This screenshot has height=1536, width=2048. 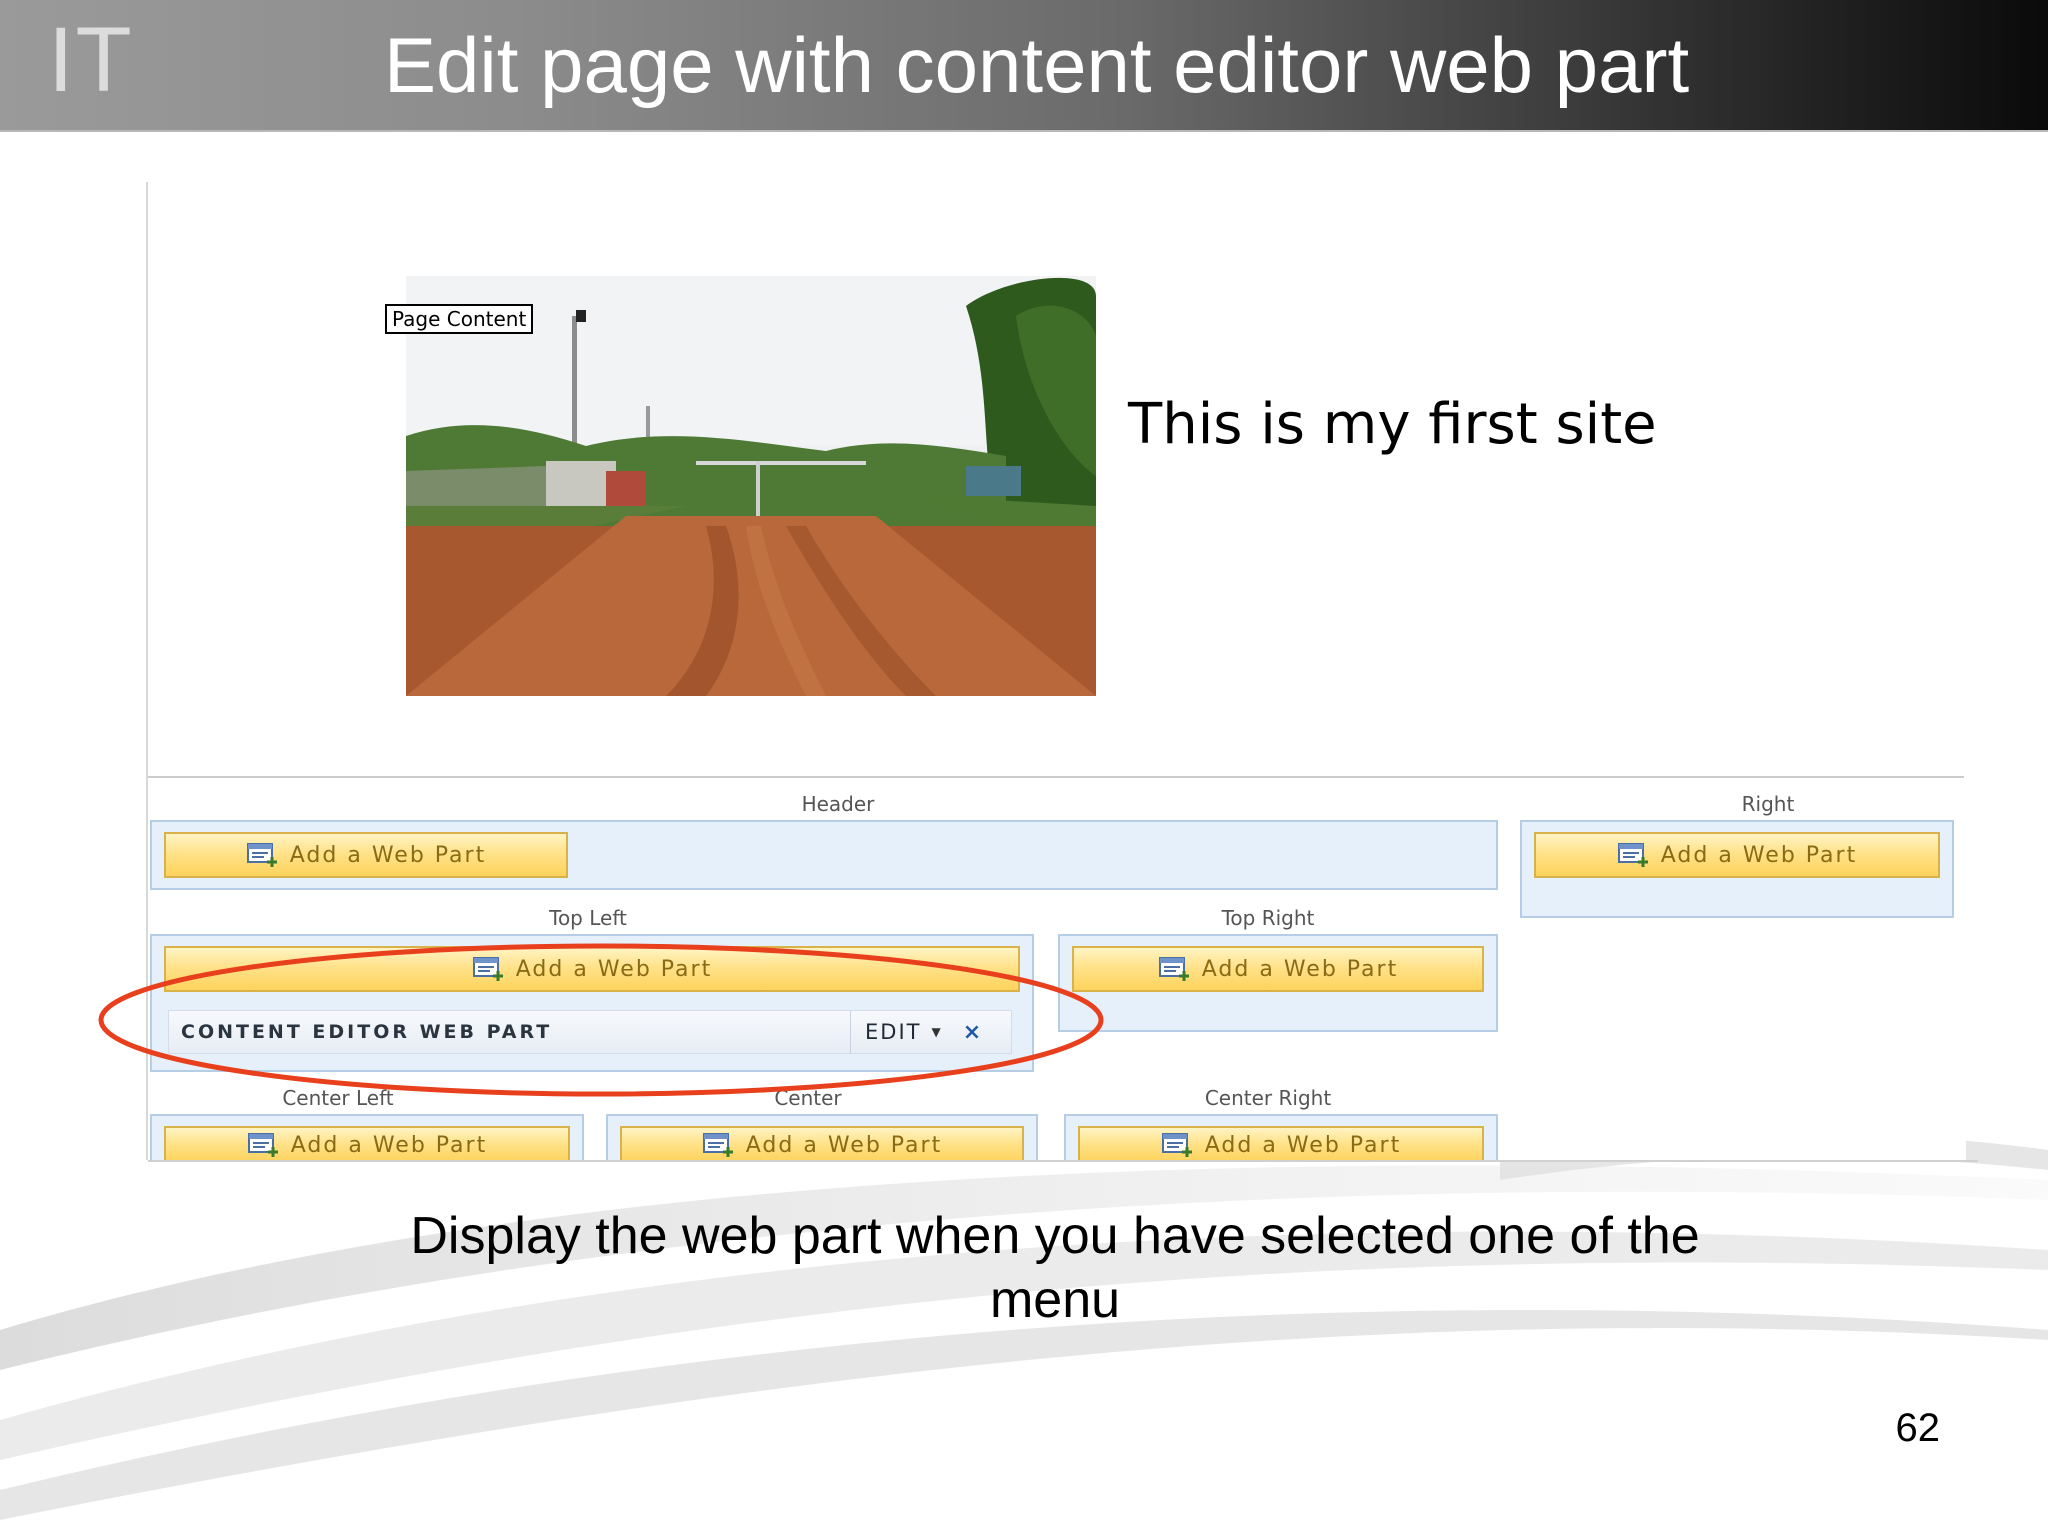 I want to click on edit-menu-button: EDIT ▼, so click(x=904, y=1032).